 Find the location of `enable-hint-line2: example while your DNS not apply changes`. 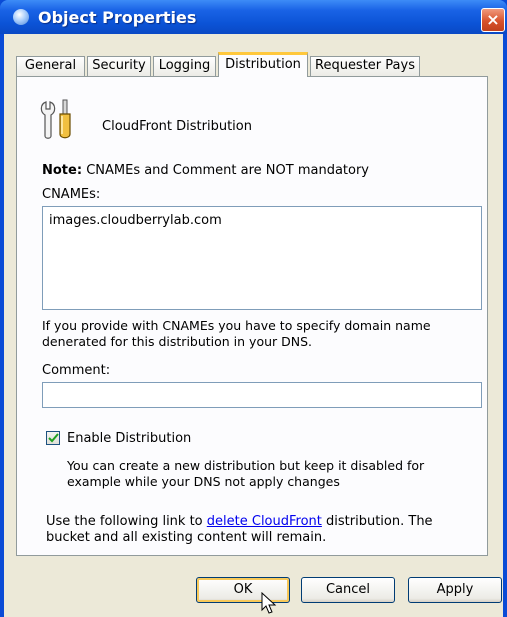

enable-hint-line2: example while your DNS not apply changes is located at coordinates (203, 481).